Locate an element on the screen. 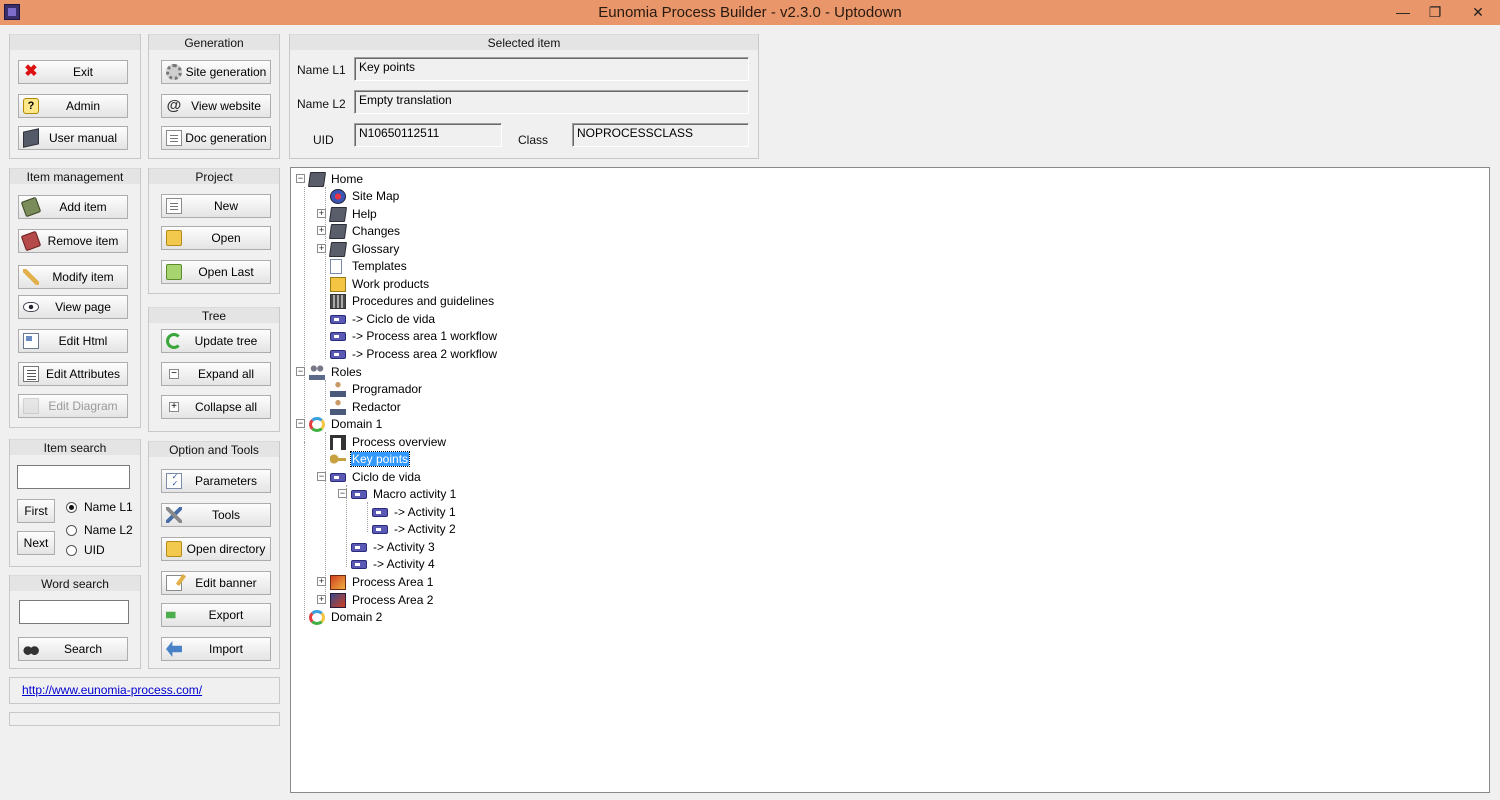 This screenshot has width=1500, height=800. item-search-header: Item search is located at coordinates (75, 447).